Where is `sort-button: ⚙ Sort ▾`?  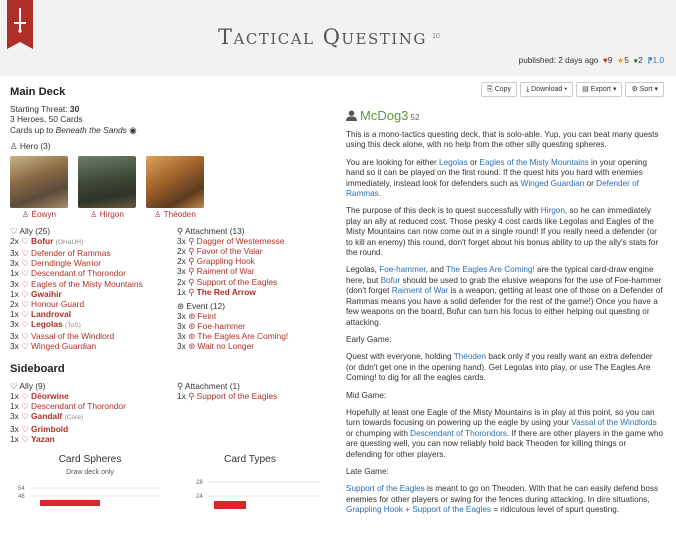
sort-button: ⚙ Sort ▾ is located at coordinates (644, 89).